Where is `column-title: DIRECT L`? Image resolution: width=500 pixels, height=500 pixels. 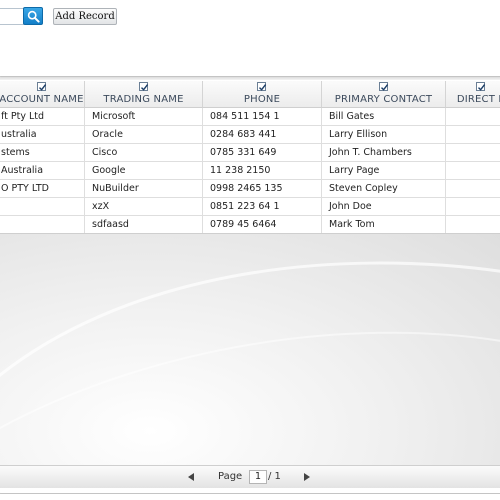 column-title: DIRECT L is located at coordinates (478, 99).